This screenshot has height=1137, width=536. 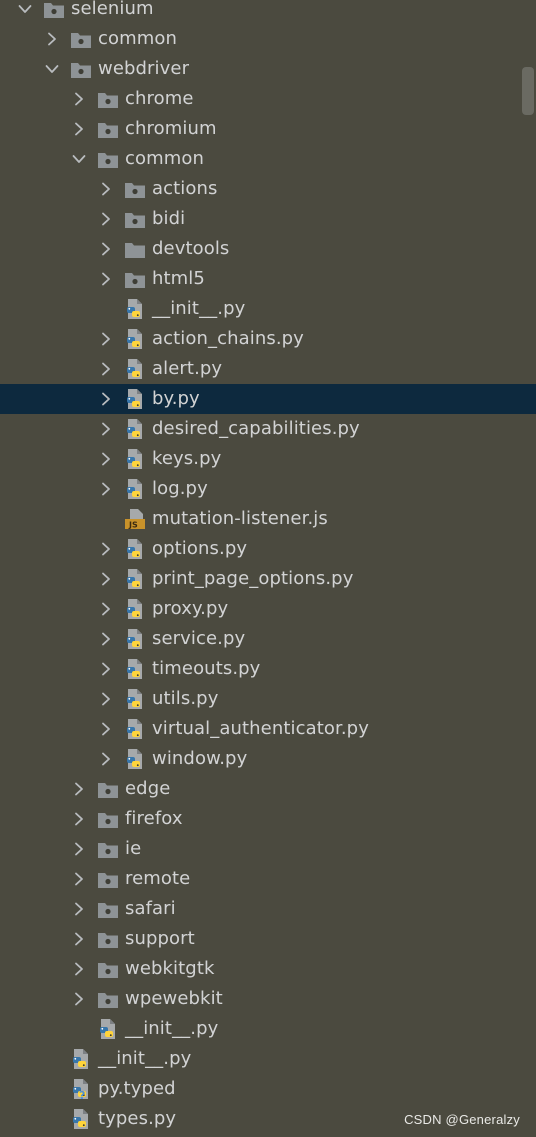 I want to click on tree-row: wpewebkit, so click(x=268, y=999).